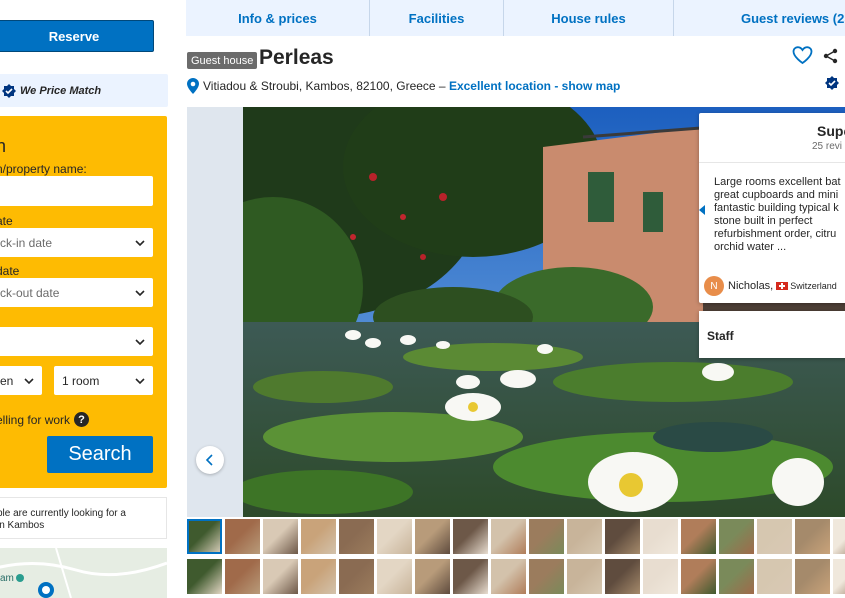 This screenshot has width=845, height=598. What do you see at coordinates (534, 86) in the screenshot?
I see `show-map-link: Excellent location - show map` at bounding box center [534, 86].